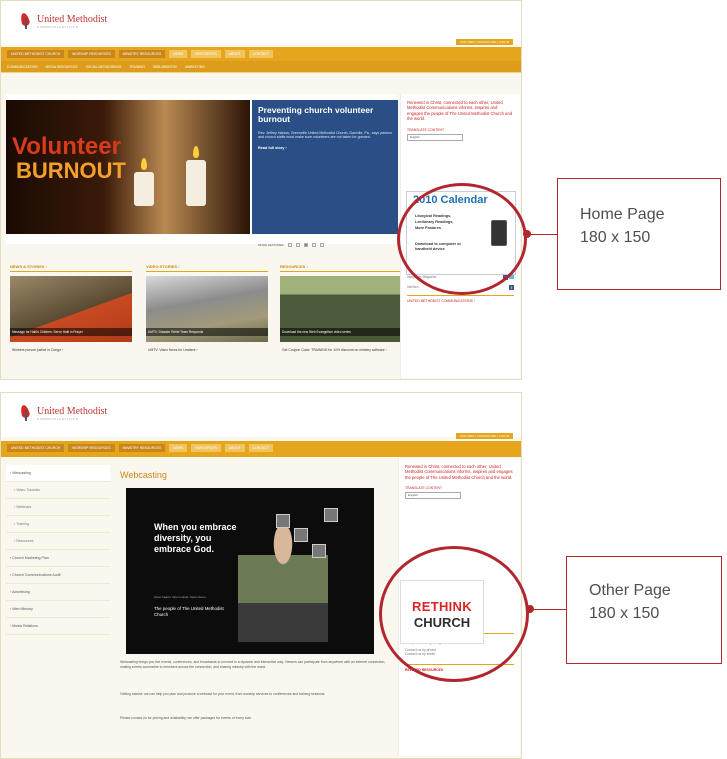 This screenshot has width=727, height=759. Describe the element at coordinates (58, 558) in the screenshot. I see `left-nav-item: › Church Marketing Plan` at that location.